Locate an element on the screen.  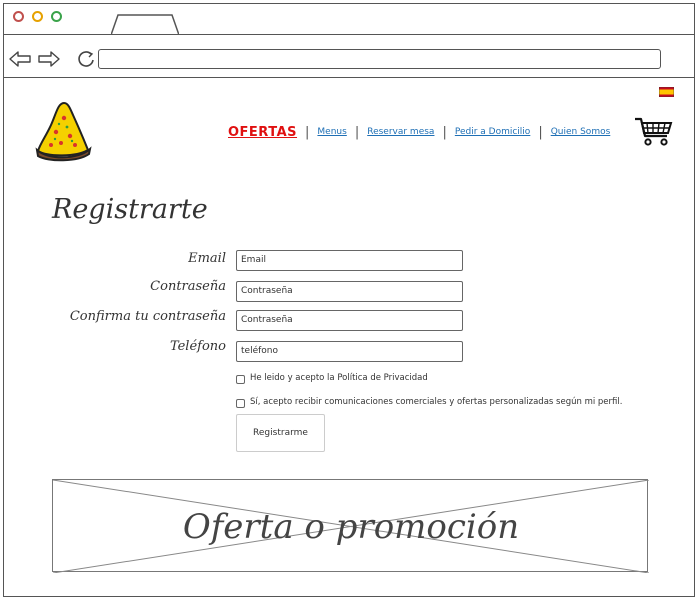
nav-link-reservar: Reservar mesa is located at coordinates (400, 132).